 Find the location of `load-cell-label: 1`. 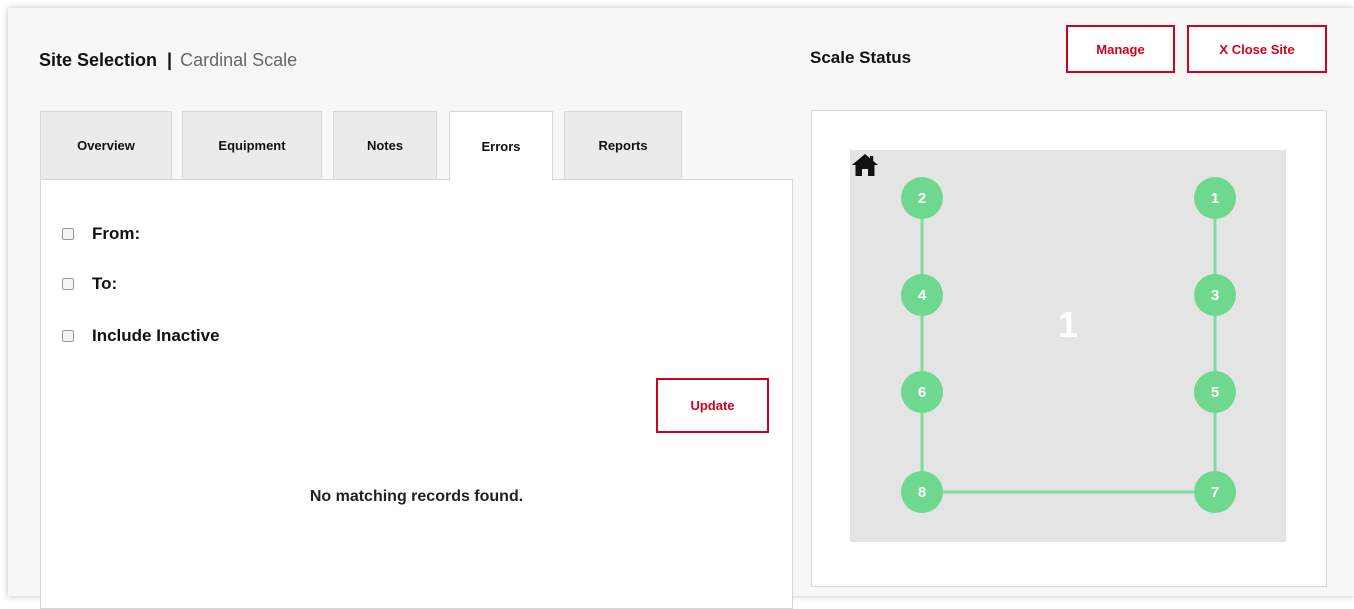

load-cell-label: 1 is located at coordinates (1215, 198).